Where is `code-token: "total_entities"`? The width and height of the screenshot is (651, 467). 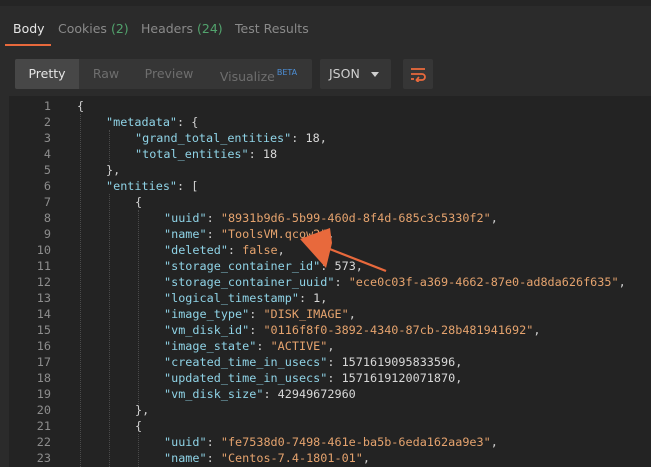 code-token: "total_entities" is located at coordinates (192, 154).